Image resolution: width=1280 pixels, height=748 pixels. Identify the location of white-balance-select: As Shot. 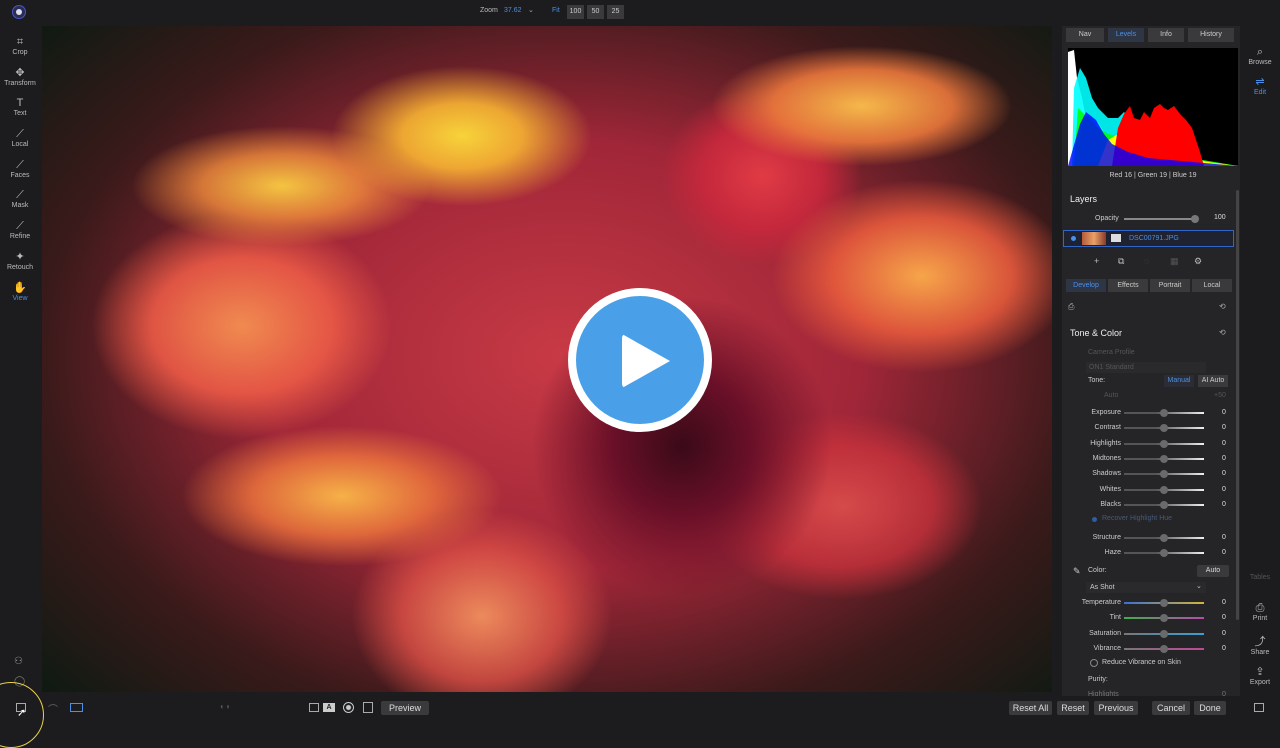
(1146, 587).